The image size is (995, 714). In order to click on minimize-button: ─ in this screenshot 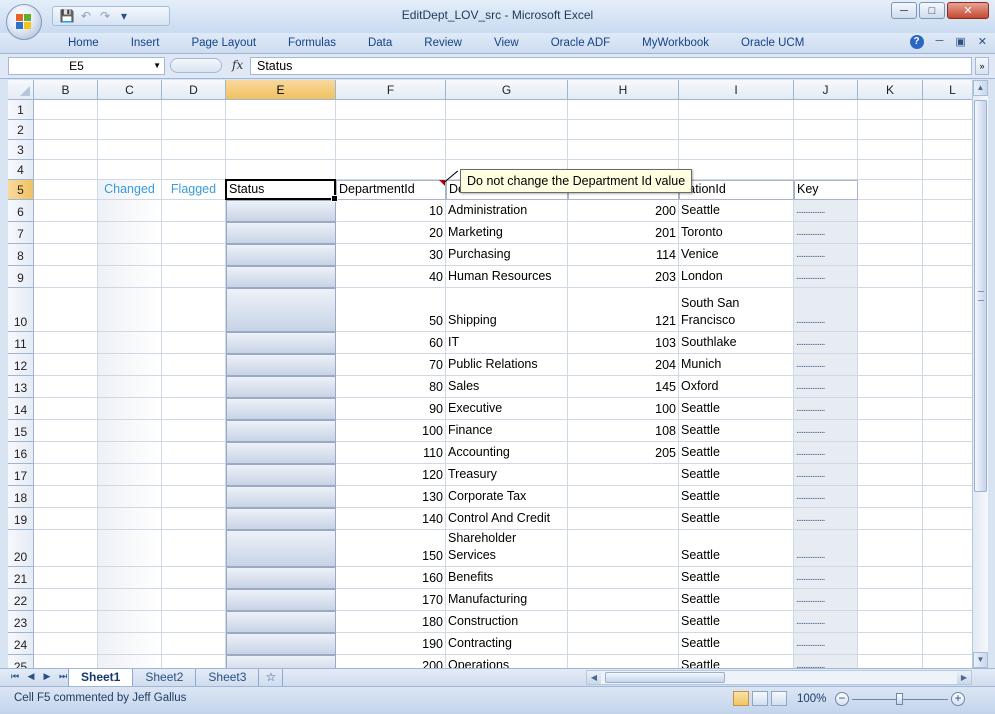, I will do `click(904, 10)`.